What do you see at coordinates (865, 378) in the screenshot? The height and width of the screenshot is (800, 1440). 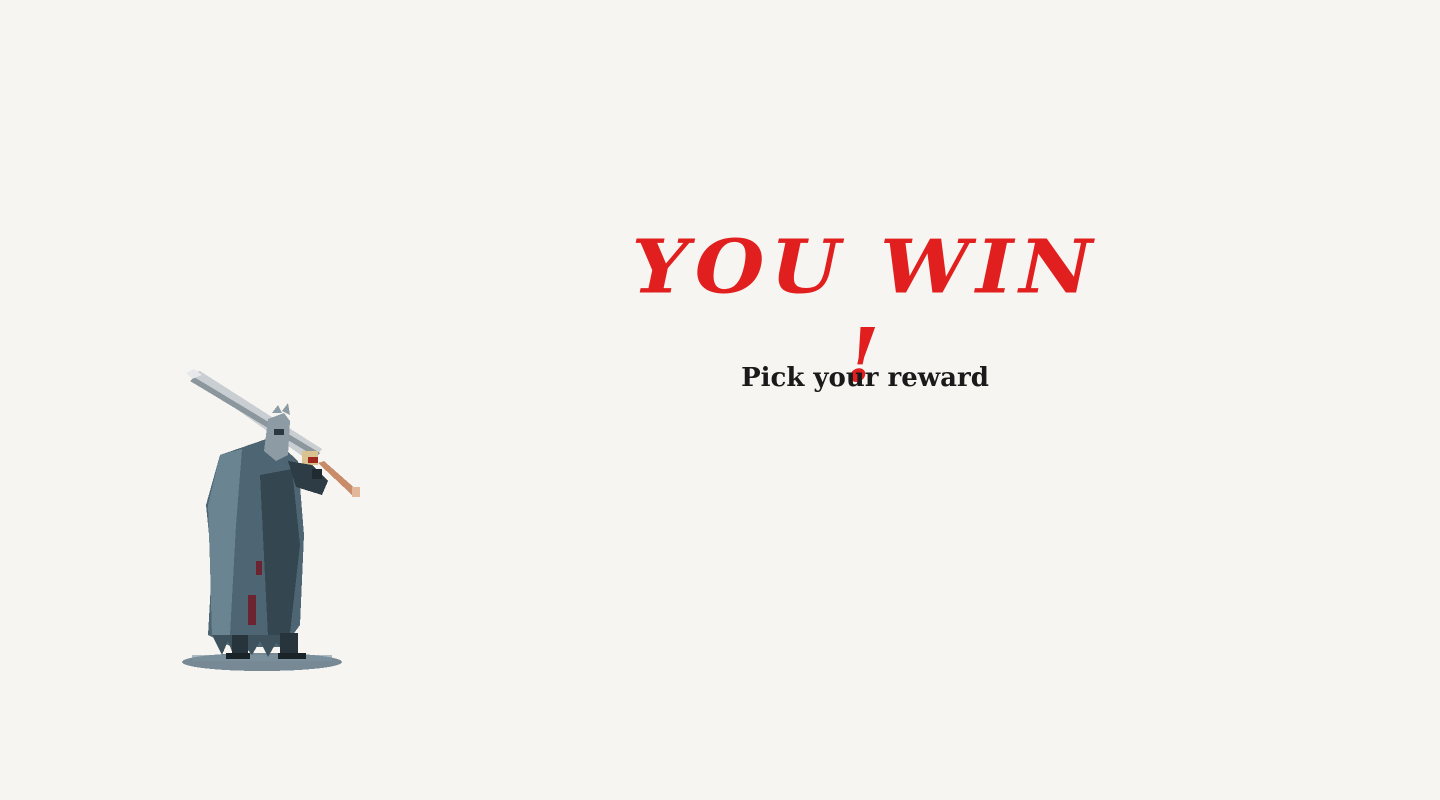 I see `reward-prompt: Pick your reward` at bounding box center [865, 378].